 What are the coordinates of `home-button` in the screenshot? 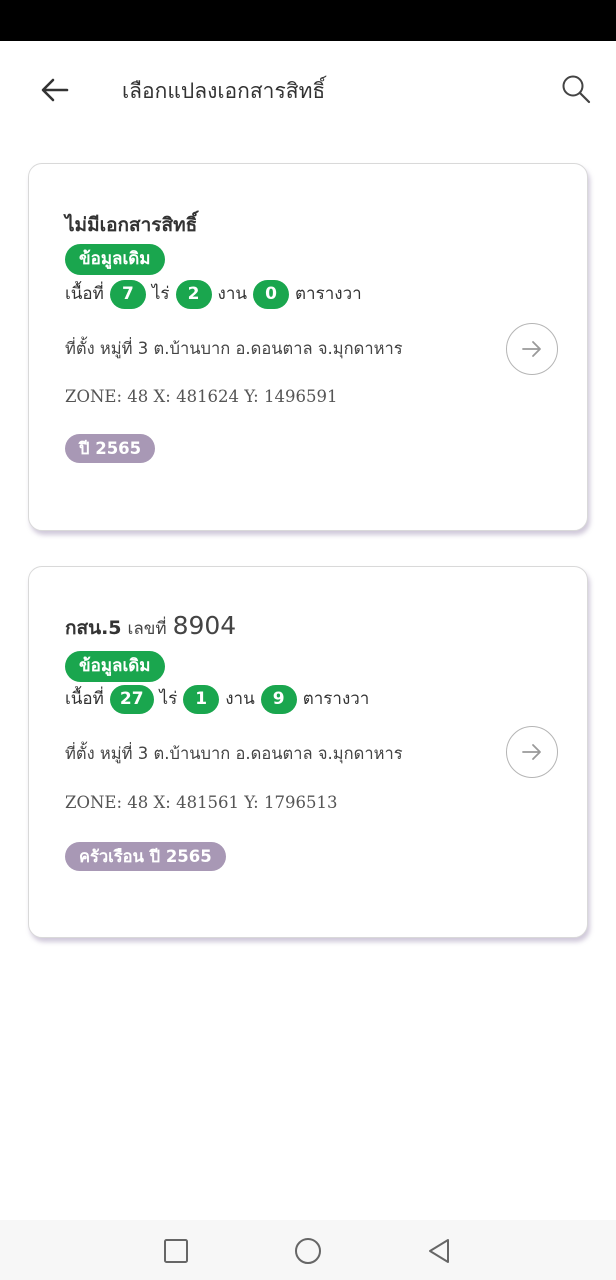 It's located at (308, 1251).